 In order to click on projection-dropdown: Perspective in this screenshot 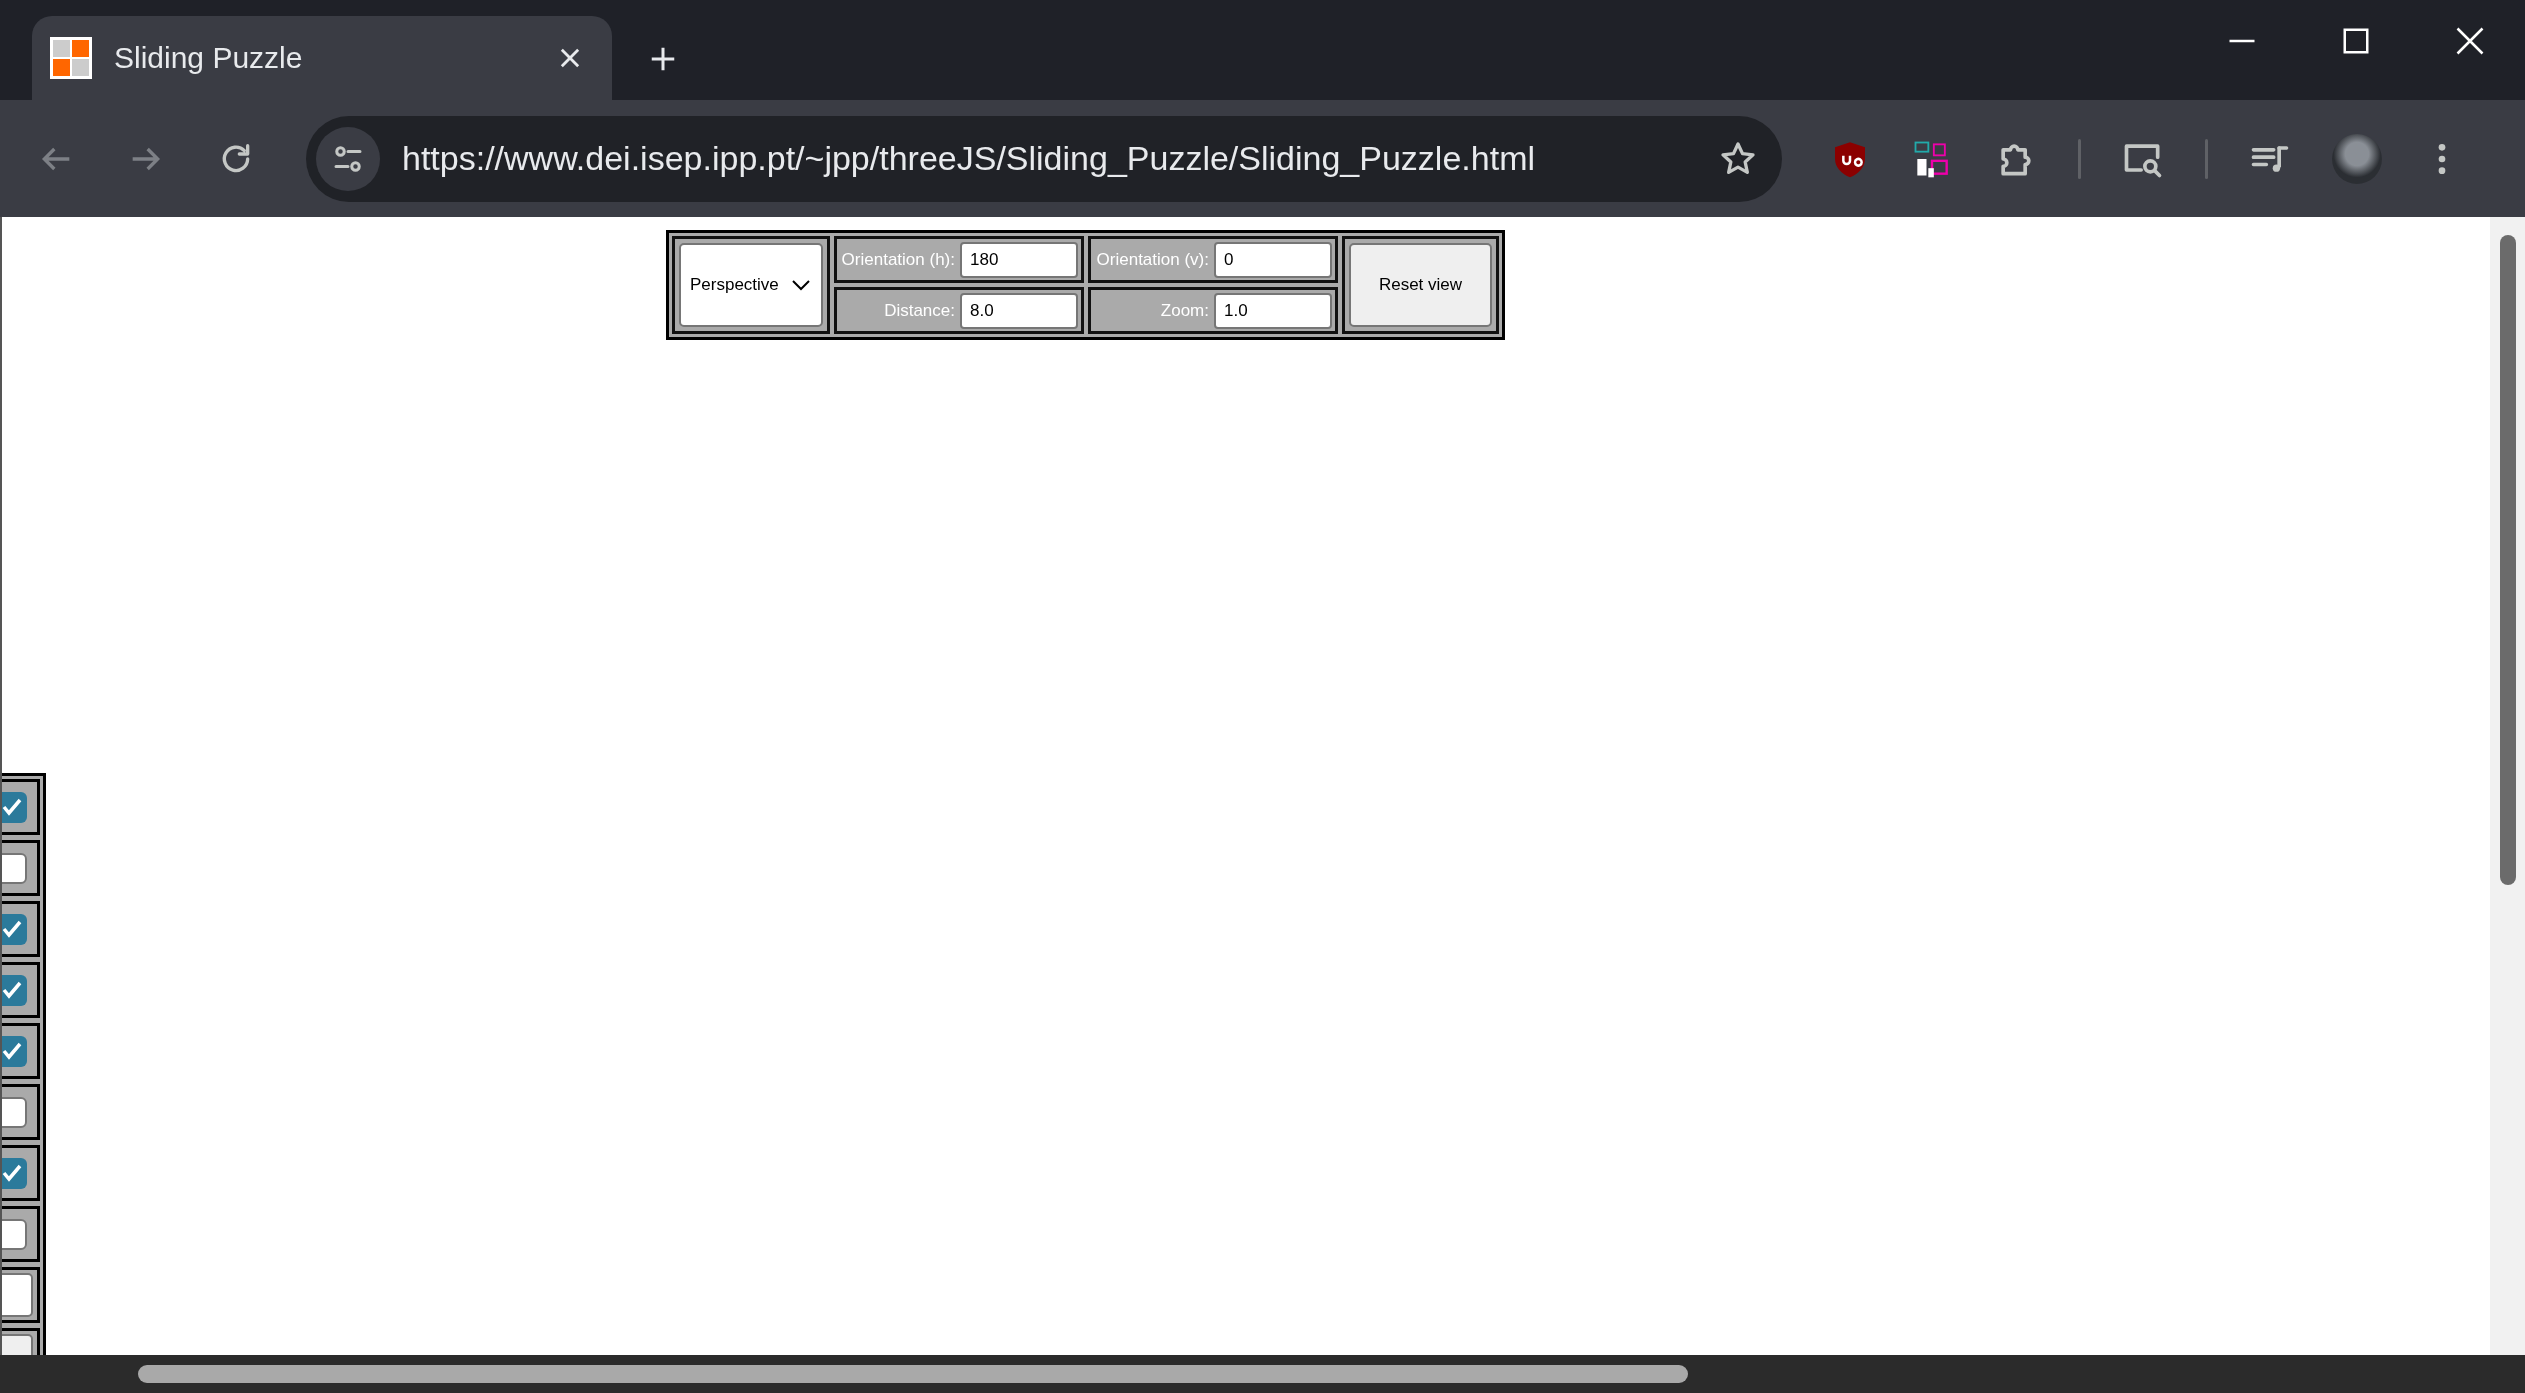, I will do `click(751, 285)`.